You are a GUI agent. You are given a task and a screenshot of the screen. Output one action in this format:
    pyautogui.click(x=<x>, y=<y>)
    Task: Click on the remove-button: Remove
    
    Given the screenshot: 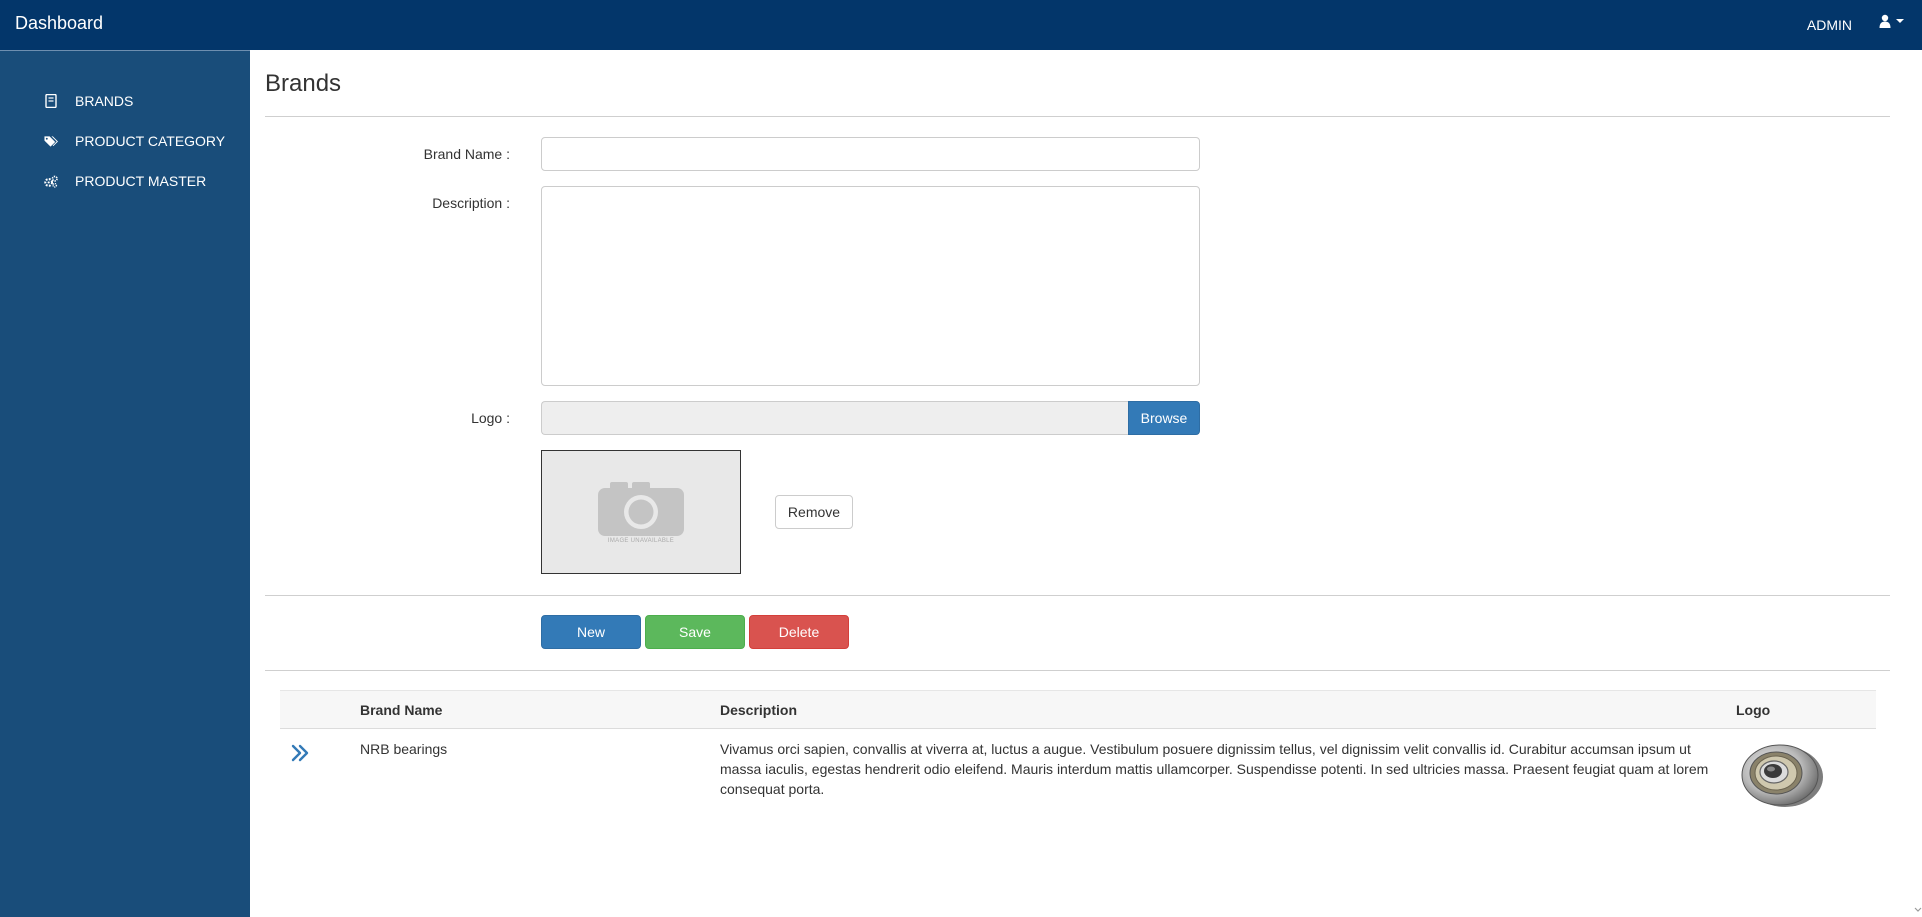 What is the action you would take?
    pyautogui.click(x=814, y=512)
    